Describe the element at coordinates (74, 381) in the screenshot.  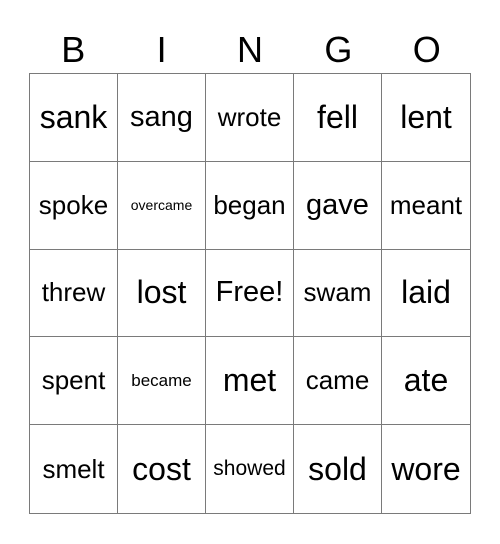
I see `bingo-cell: spent` at that location.